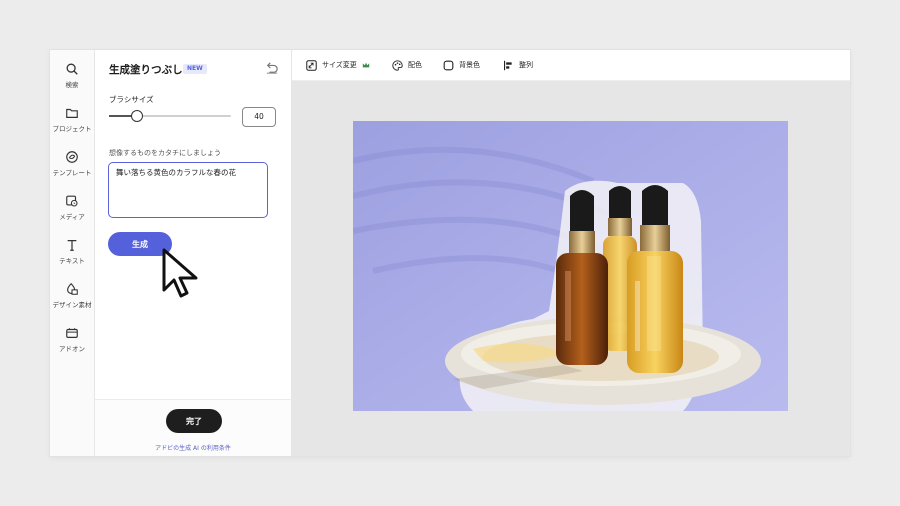 Image resolution: width=900 pixels, height=506 pixels. What do you see at coordinates (72, 261) in the screenshot?
I see `rail-item-label: テキスト` at bounding box center [72, 261].